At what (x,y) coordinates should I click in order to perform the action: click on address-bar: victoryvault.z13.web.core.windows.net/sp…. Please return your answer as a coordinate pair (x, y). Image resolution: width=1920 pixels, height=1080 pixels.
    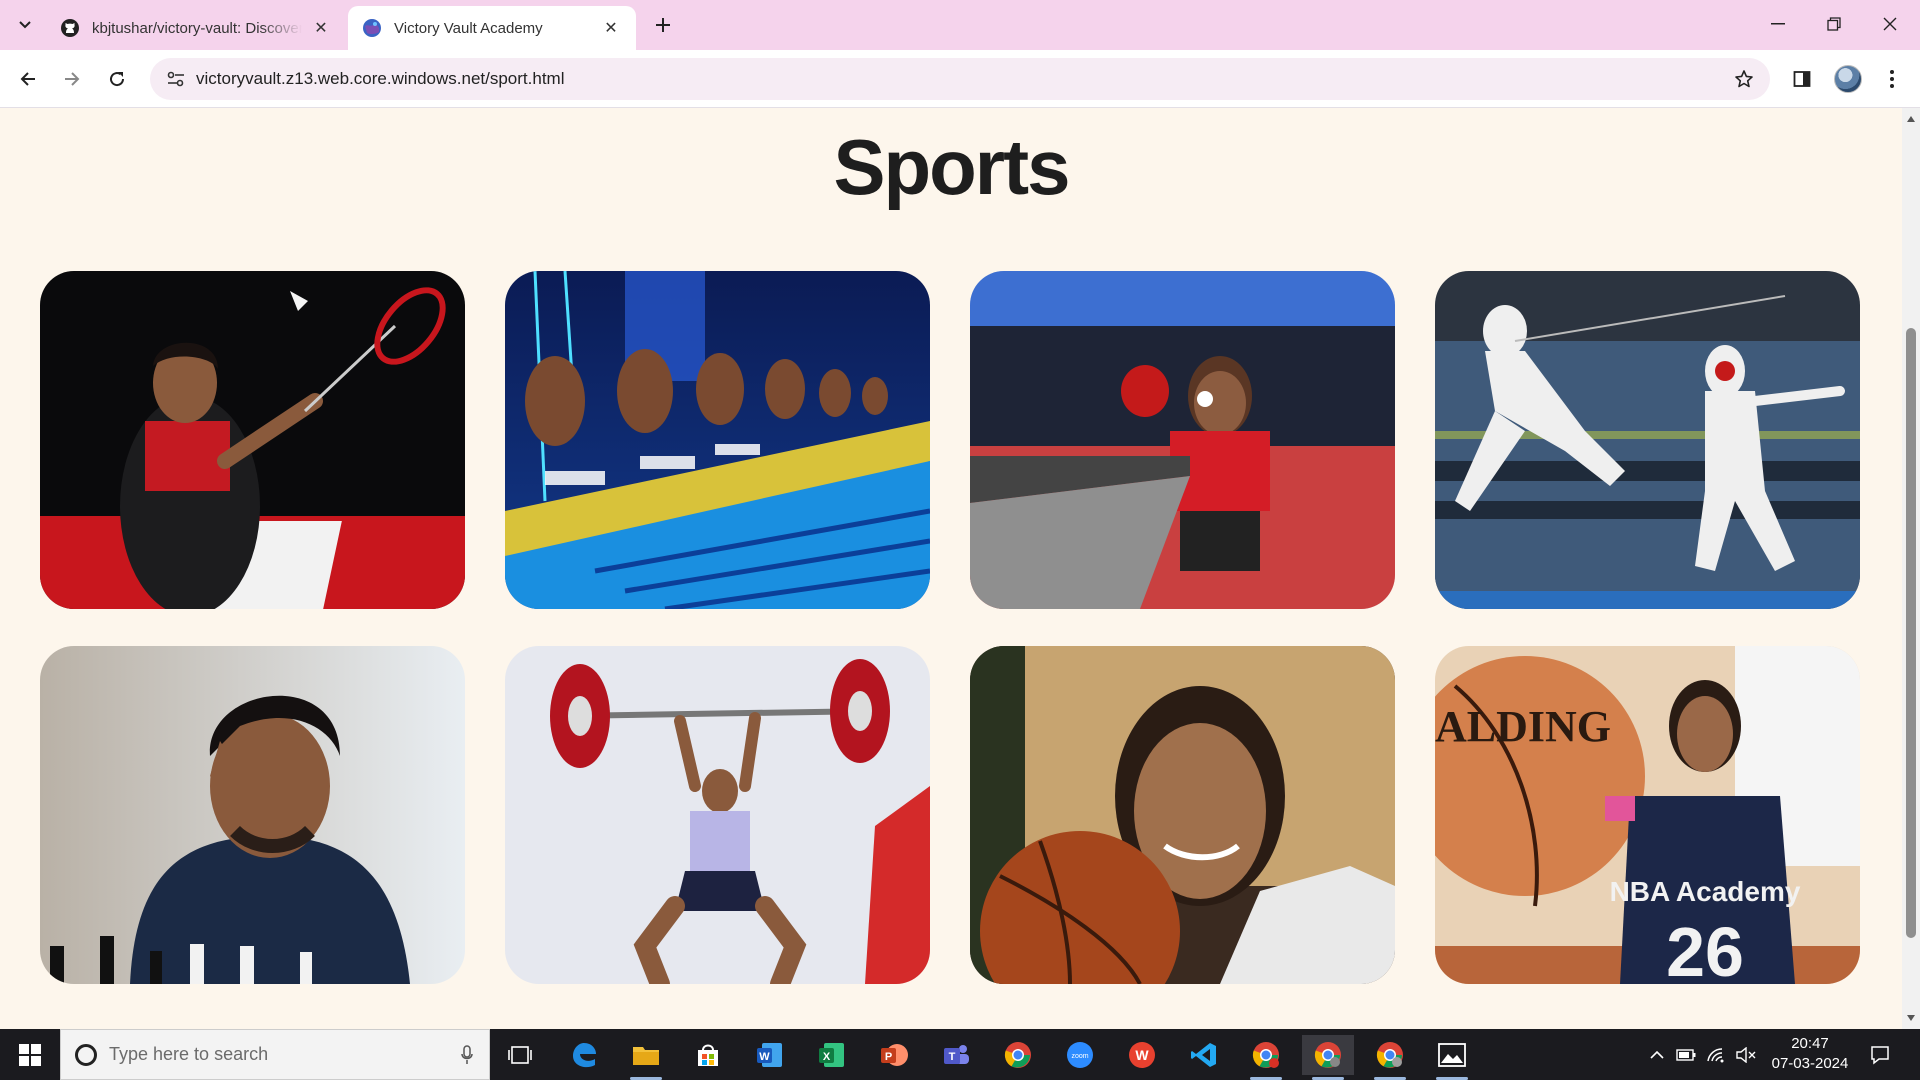
    Looking at the image, I should click on (960, 79).